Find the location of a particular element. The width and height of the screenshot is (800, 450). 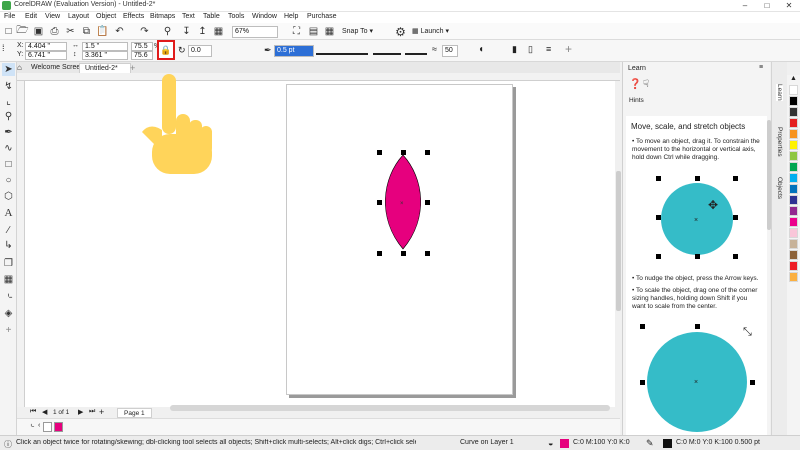

add-page-plus-icon: + is located at coordinates (101, 412).